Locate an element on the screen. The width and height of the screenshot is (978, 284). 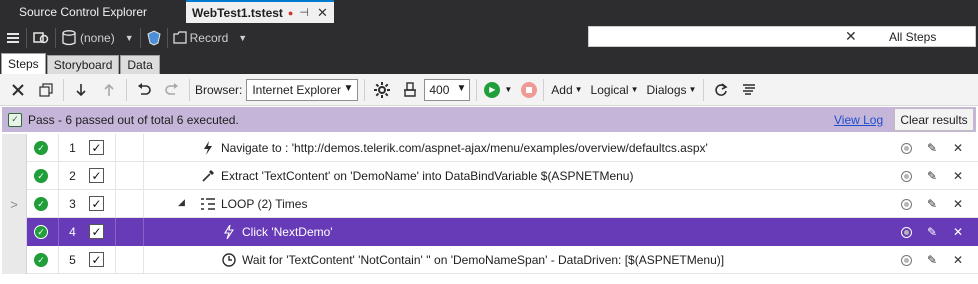
clear-results-button: Clear results is located at coordinates (934, 119).